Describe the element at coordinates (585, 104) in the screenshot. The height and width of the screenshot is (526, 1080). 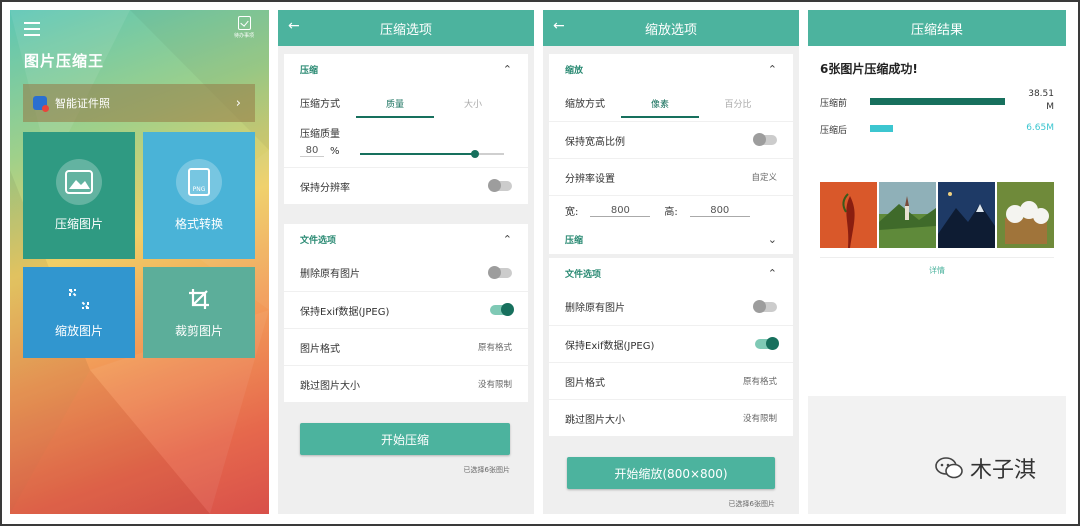
I see `method-label: 缩放方式` at that location.